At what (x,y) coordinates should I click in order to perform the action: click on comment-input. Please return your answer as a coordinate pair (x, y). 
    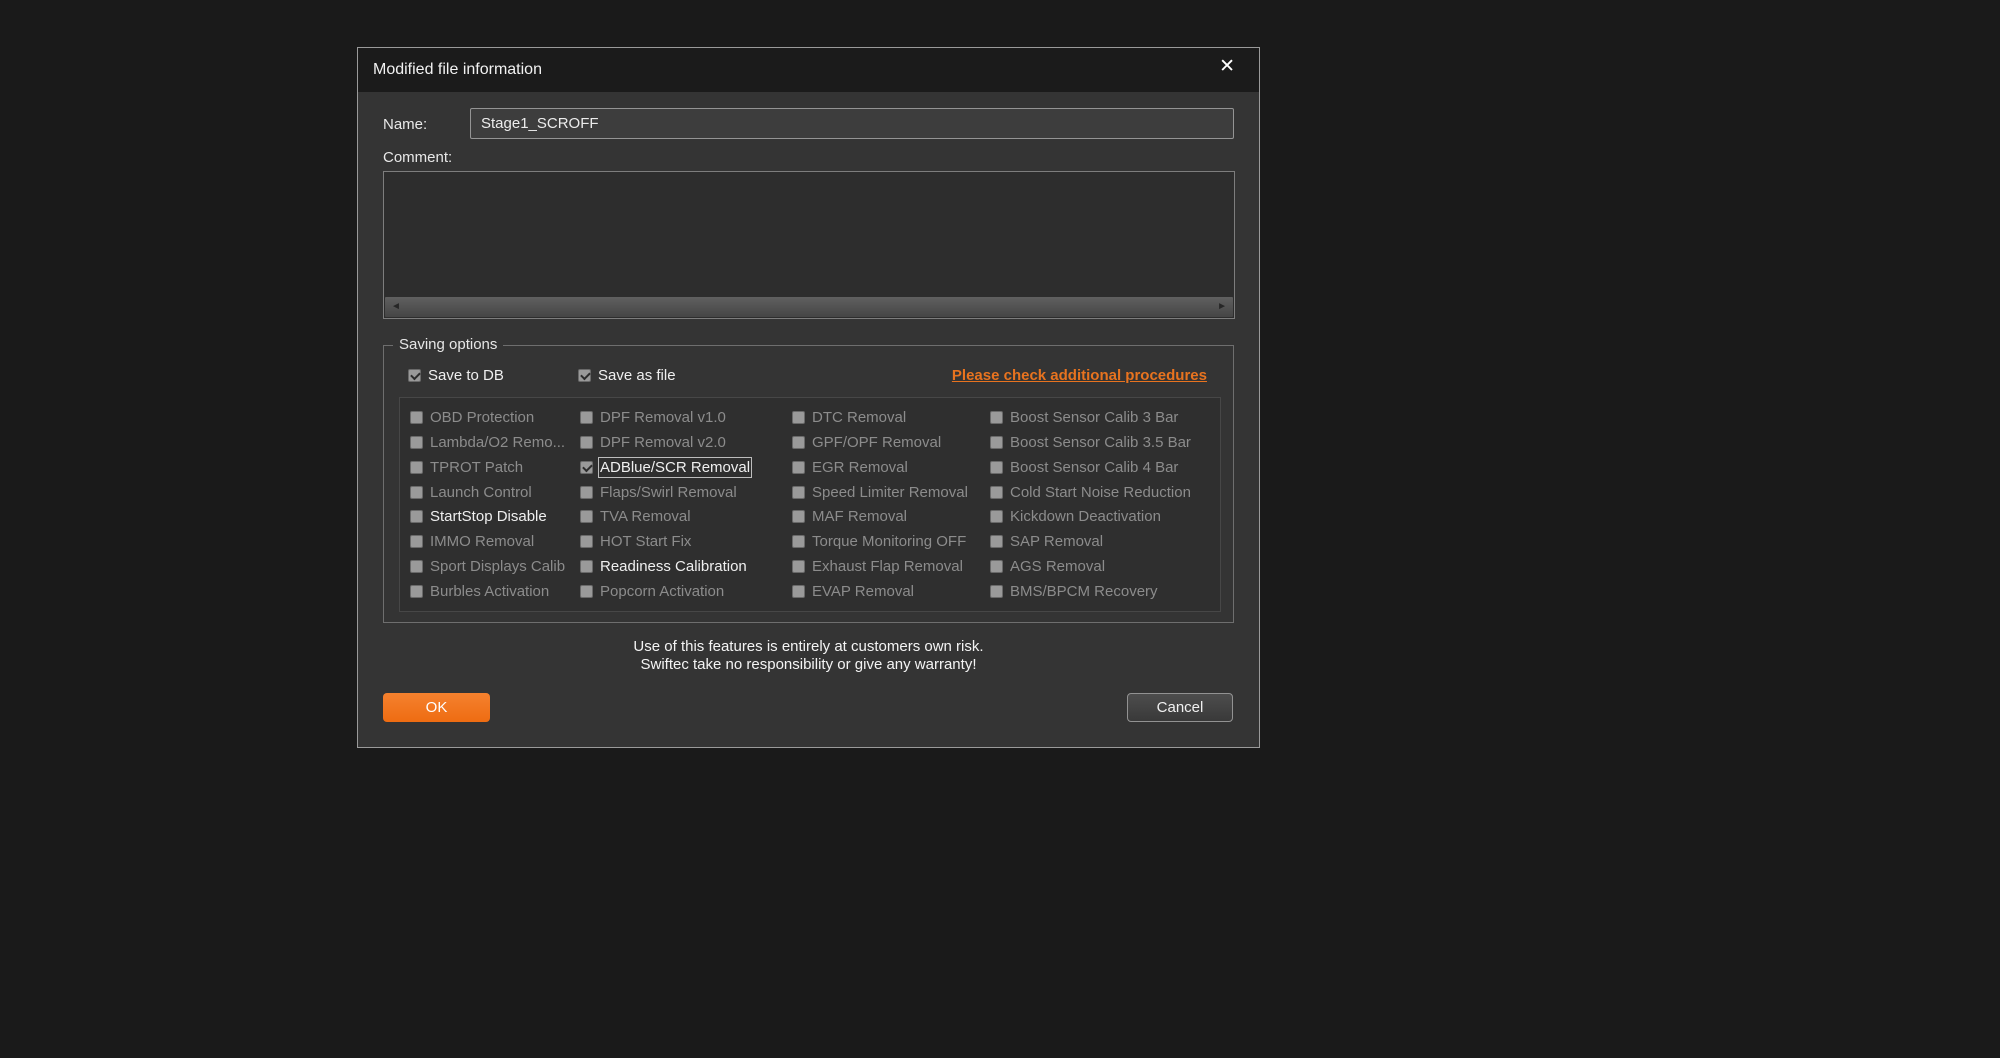
    Looking at the image, I should click on (809, 234).